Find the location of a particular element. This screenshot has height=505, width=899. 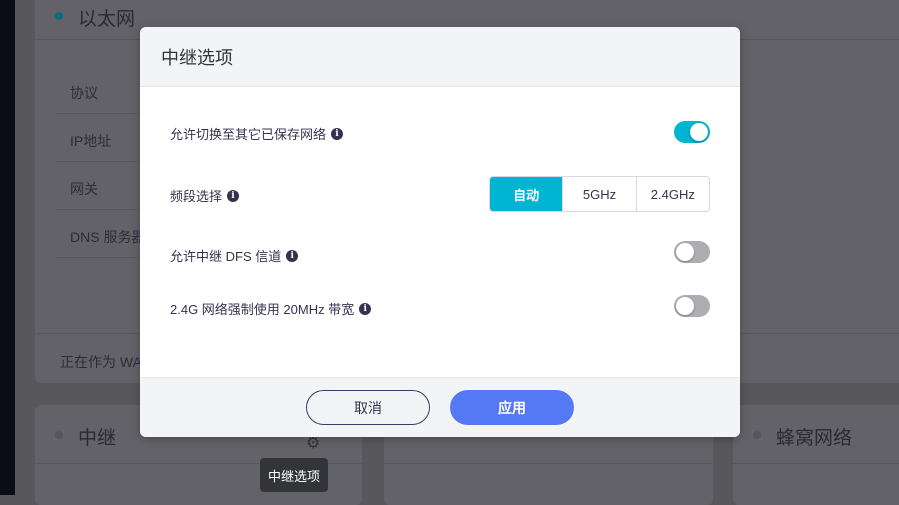

cancel-button: 取消 is located at coordinates (368, 407).